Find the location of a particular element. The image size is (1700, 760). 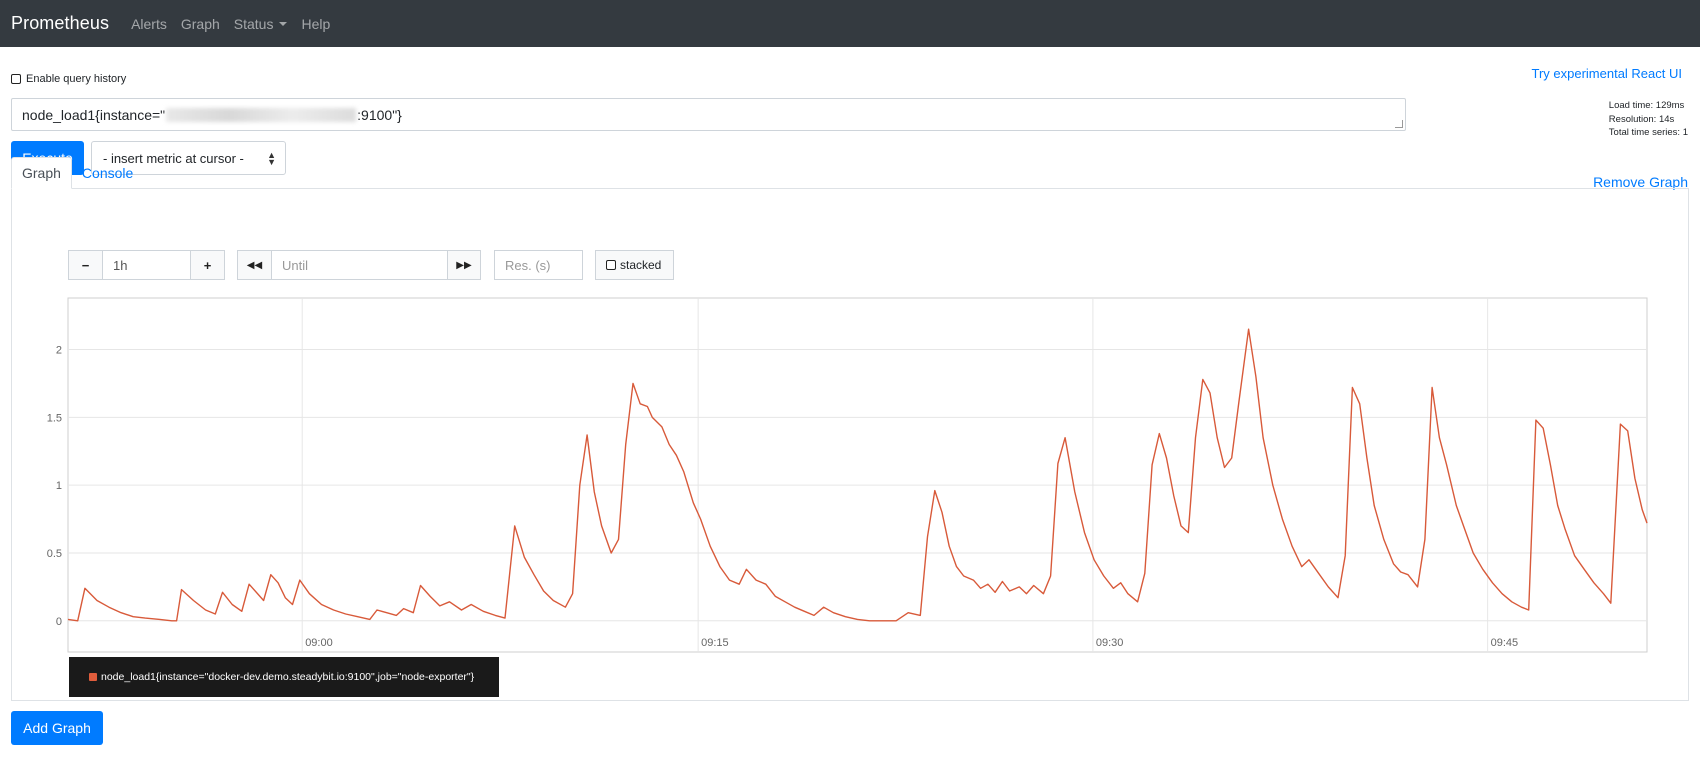

y-tick-label: 2 is located at coordinates (59, 351).